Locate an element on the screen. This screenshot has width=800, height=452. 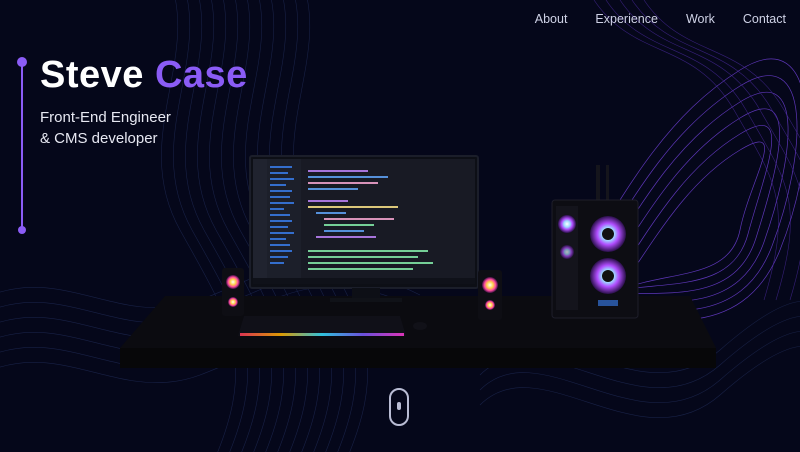
scroll-down-indicator is located at coordinates (399, 407).